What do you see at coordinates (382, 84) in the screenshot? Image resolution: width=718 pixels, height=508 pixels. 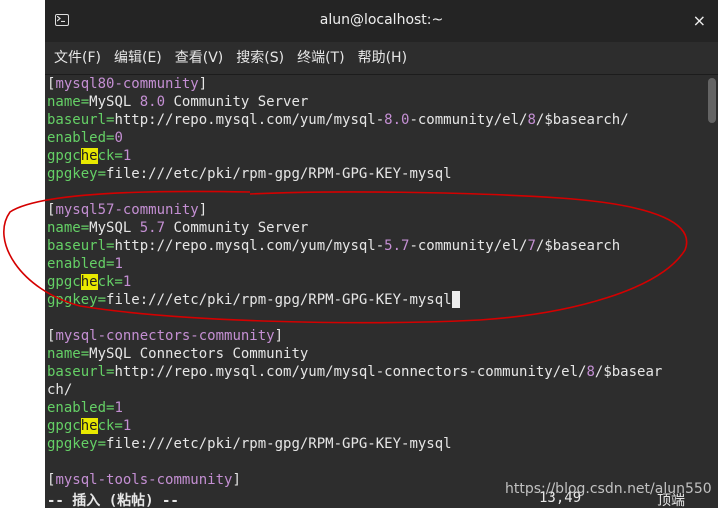 I see `buffer-line: [mysql80-community]` at bounding box center [382, 84].